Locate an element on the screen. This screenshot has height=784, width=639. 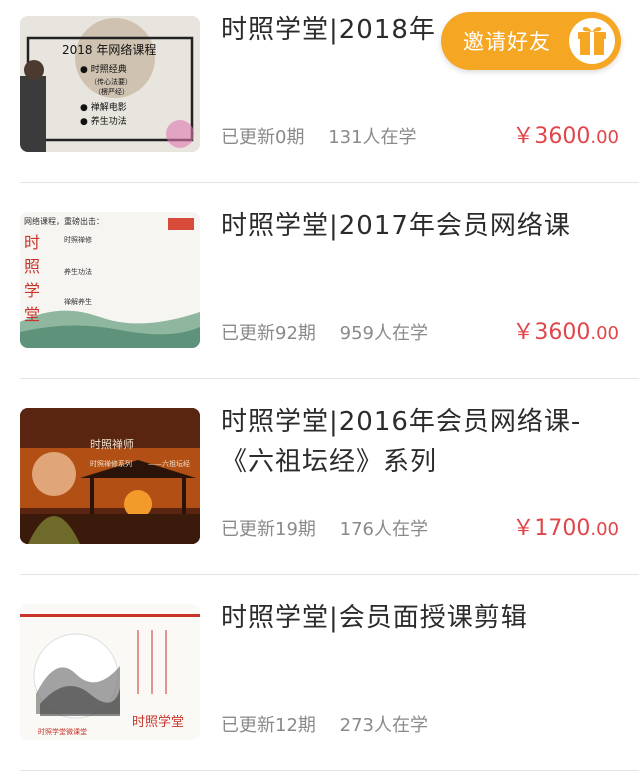
thumb-text: 网络课程，重磅出击： is located at coordinates (64, 221).